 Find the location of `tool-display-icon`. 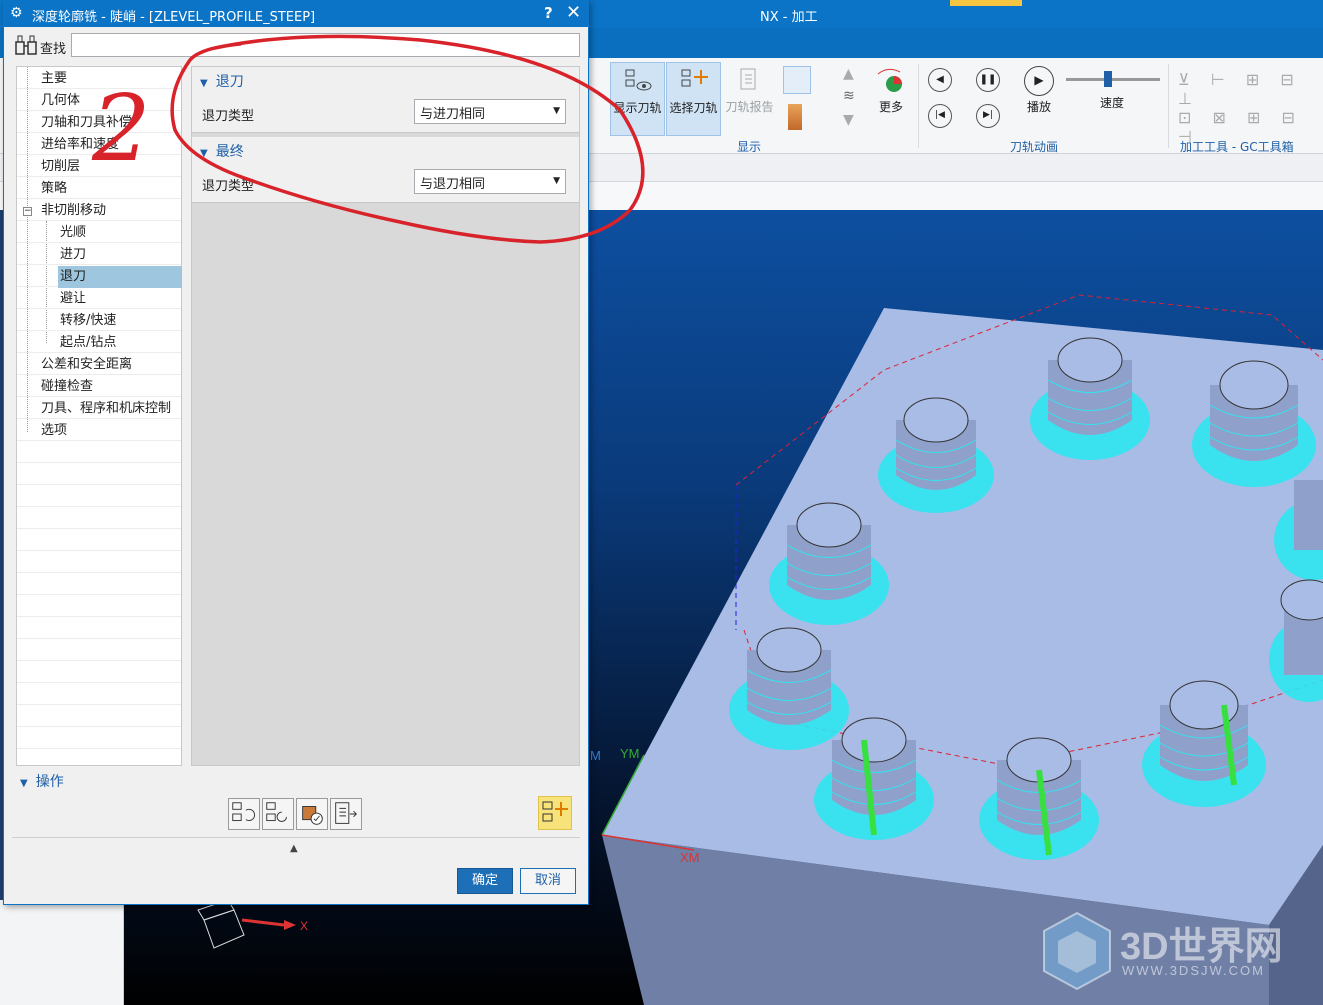

tool-display-icon is located at coordinates (795, 117).